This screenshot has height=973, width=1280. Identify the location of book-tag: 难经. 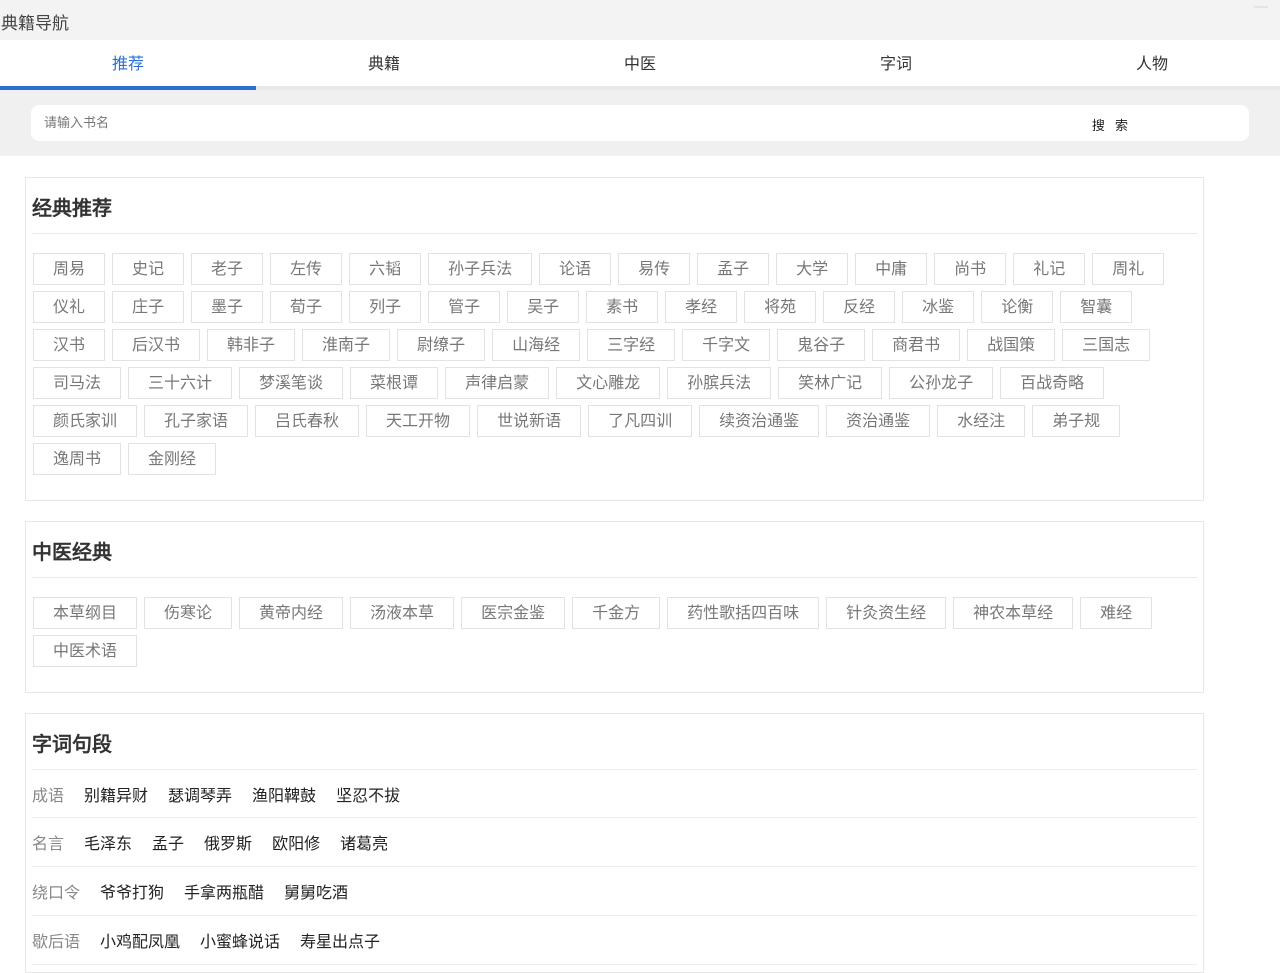
(1116, 613).